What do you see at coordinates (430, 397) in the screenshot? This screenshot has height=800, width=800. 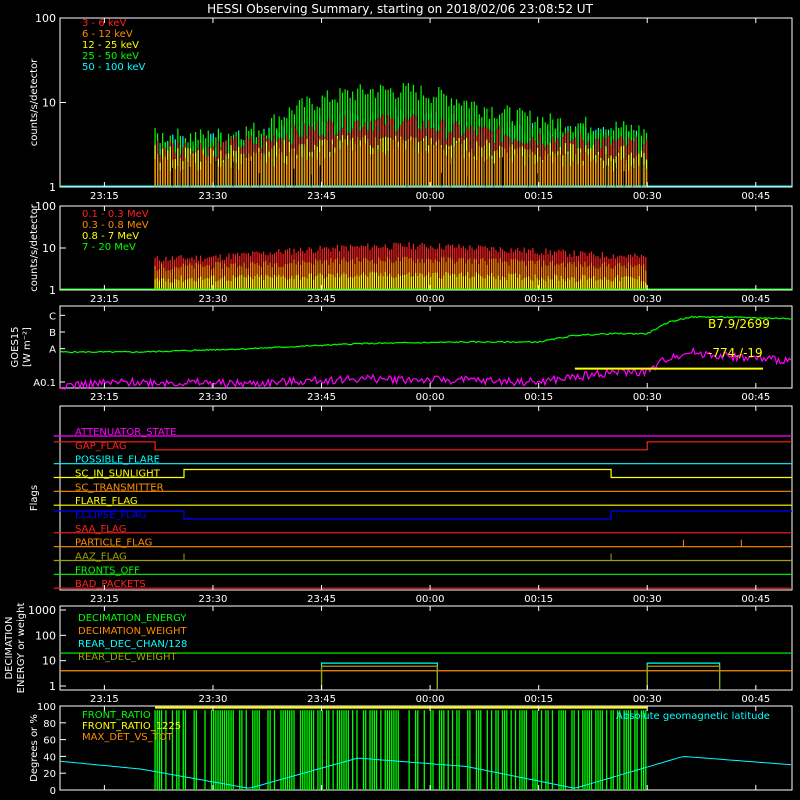 I see `goes-xtick-label: 00:00` at bounding box center [430, 397].